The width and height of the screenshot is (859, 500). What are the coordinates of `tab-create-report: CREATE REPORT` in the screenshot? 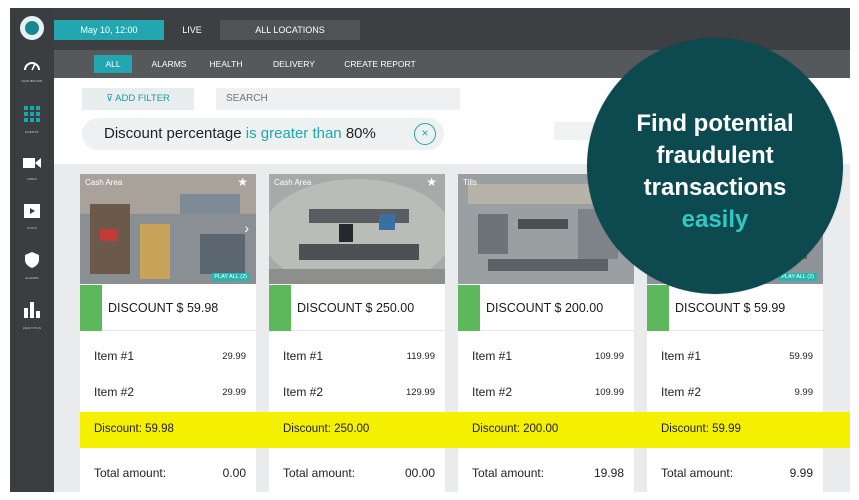 It's located at (380, 64).